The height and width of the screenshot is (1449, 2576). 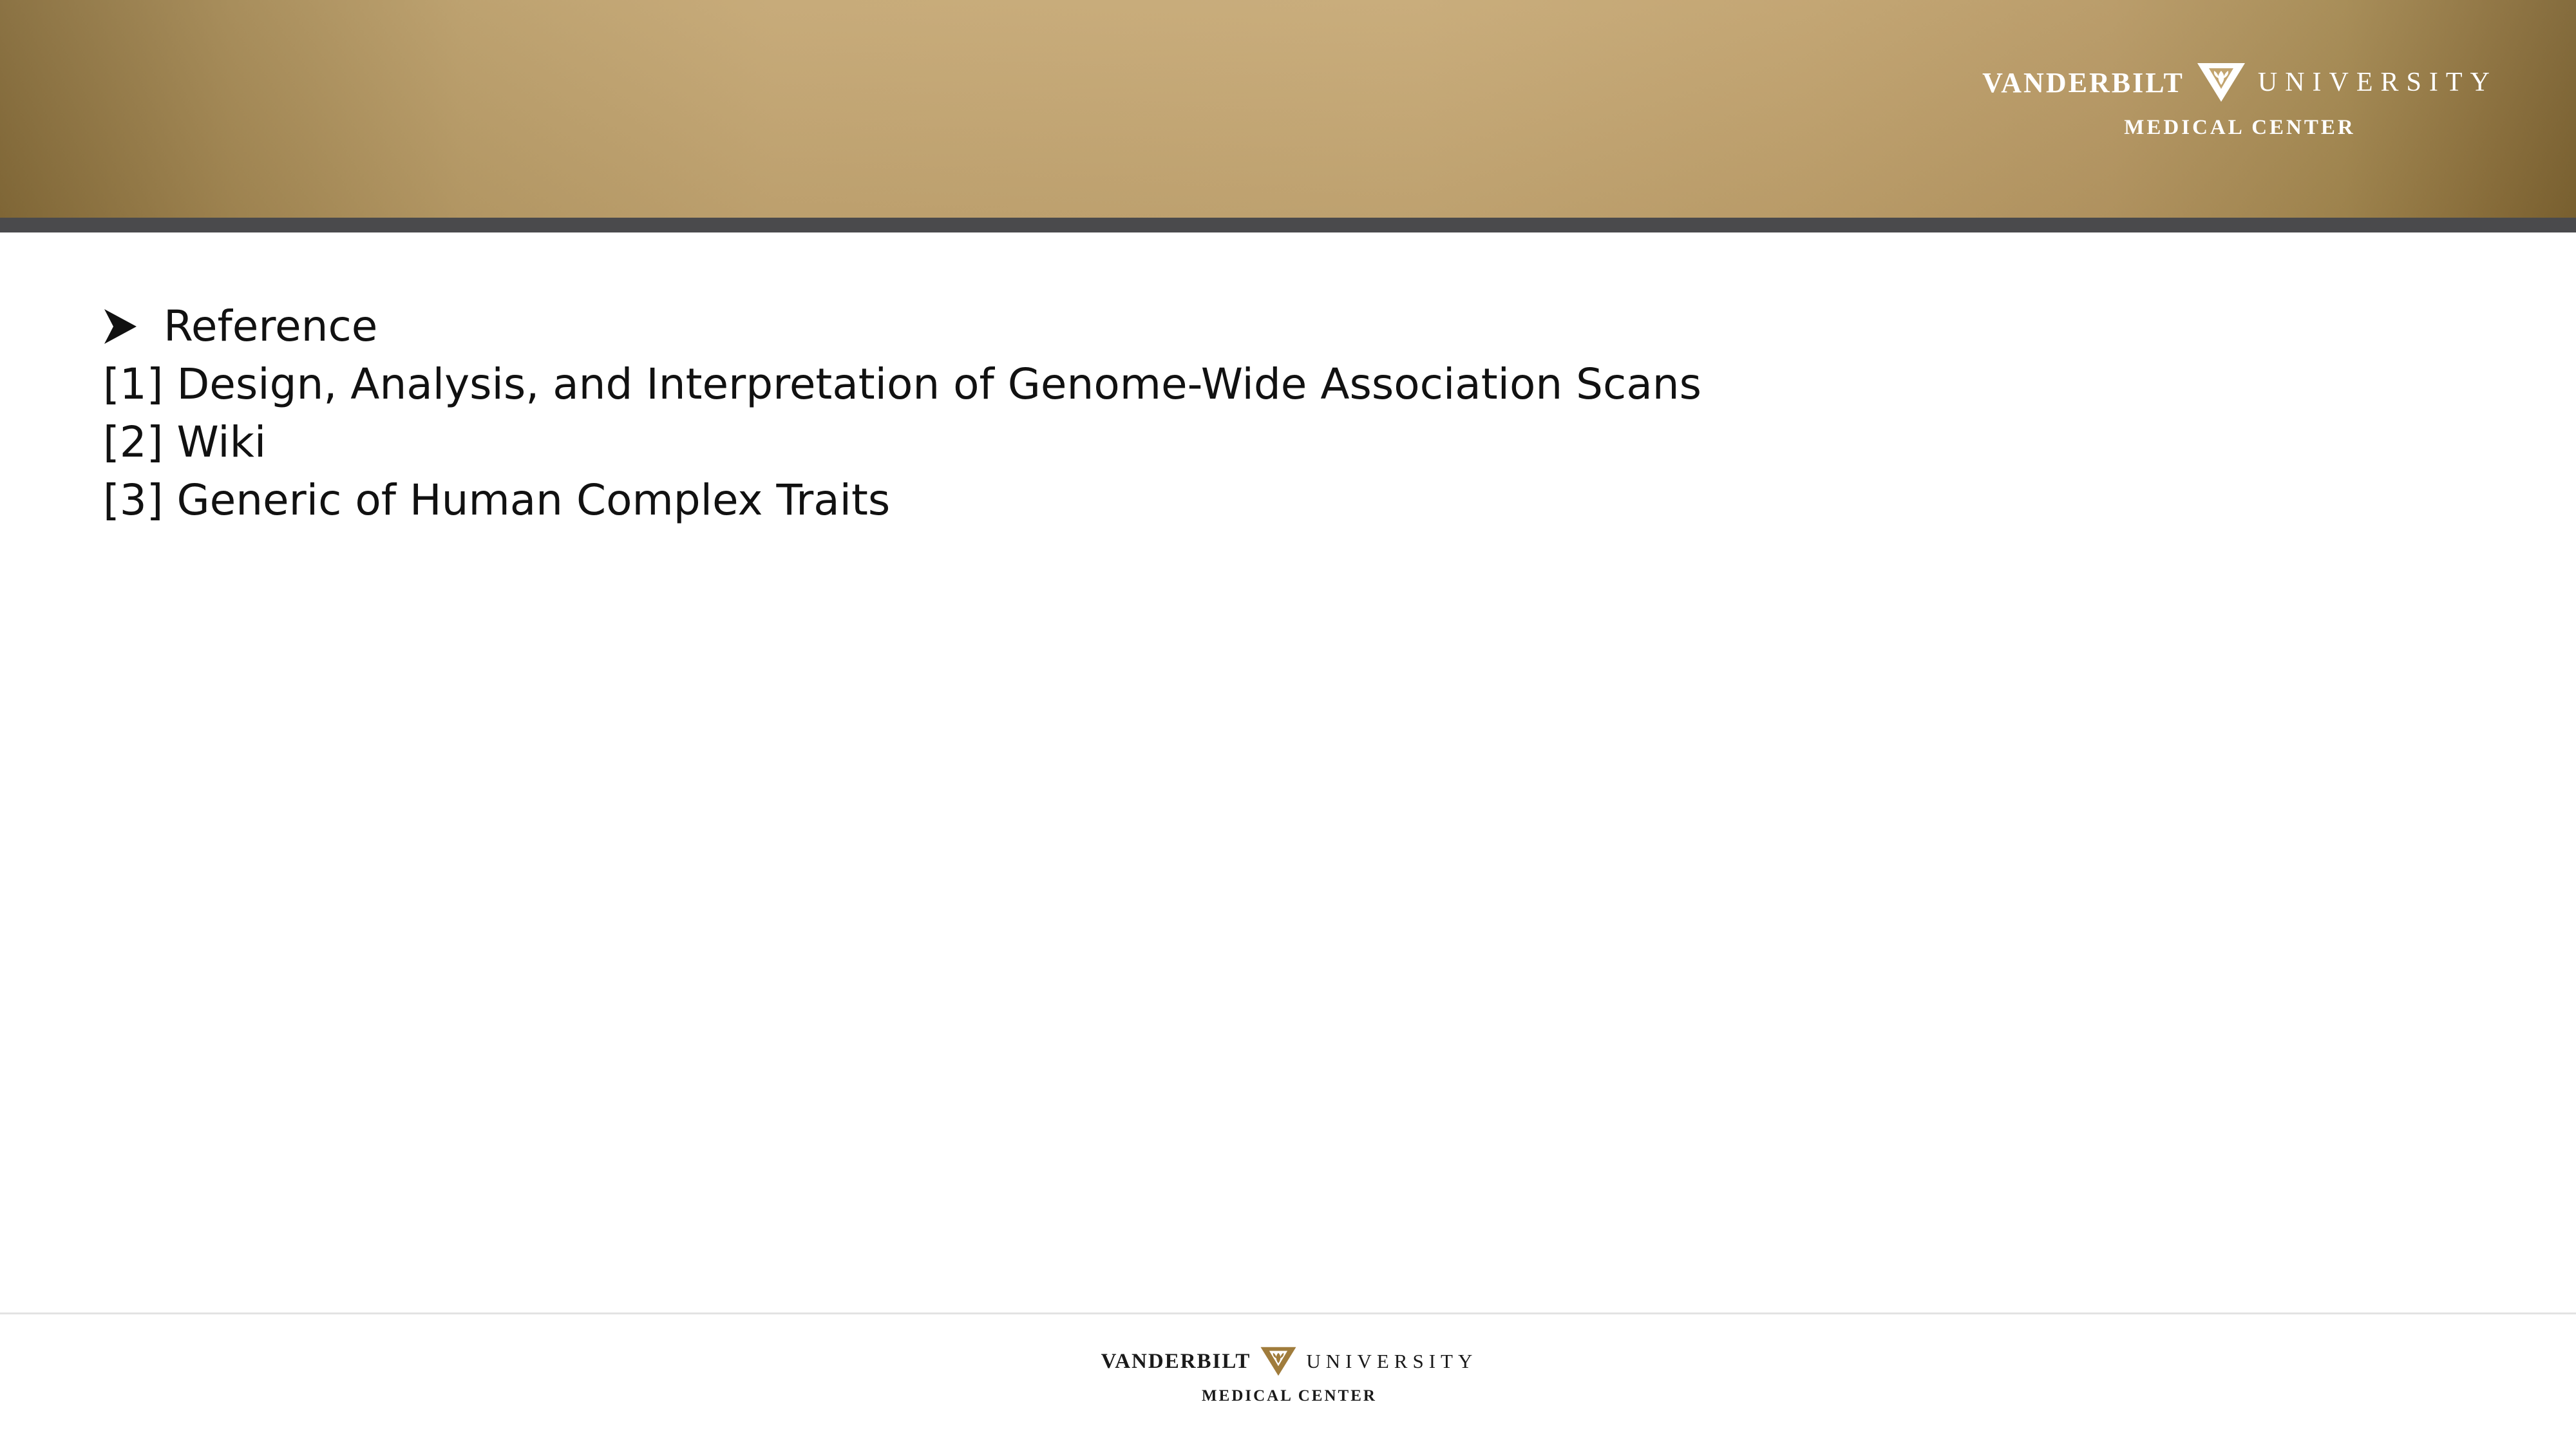 I want to click on footer-logo-word-university: UNIVERSITY, so click(x=1392, y=1361).